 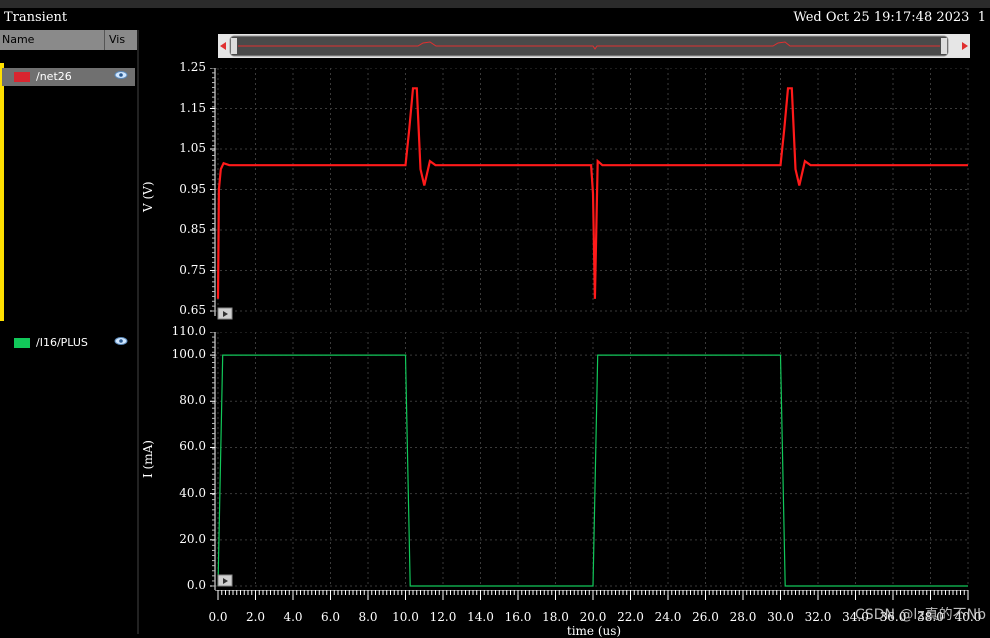 What do you see at coordinates (780, 617) in the screenshot?
I see `x-tick-label: 30.0` at bounding box center [780, 617].